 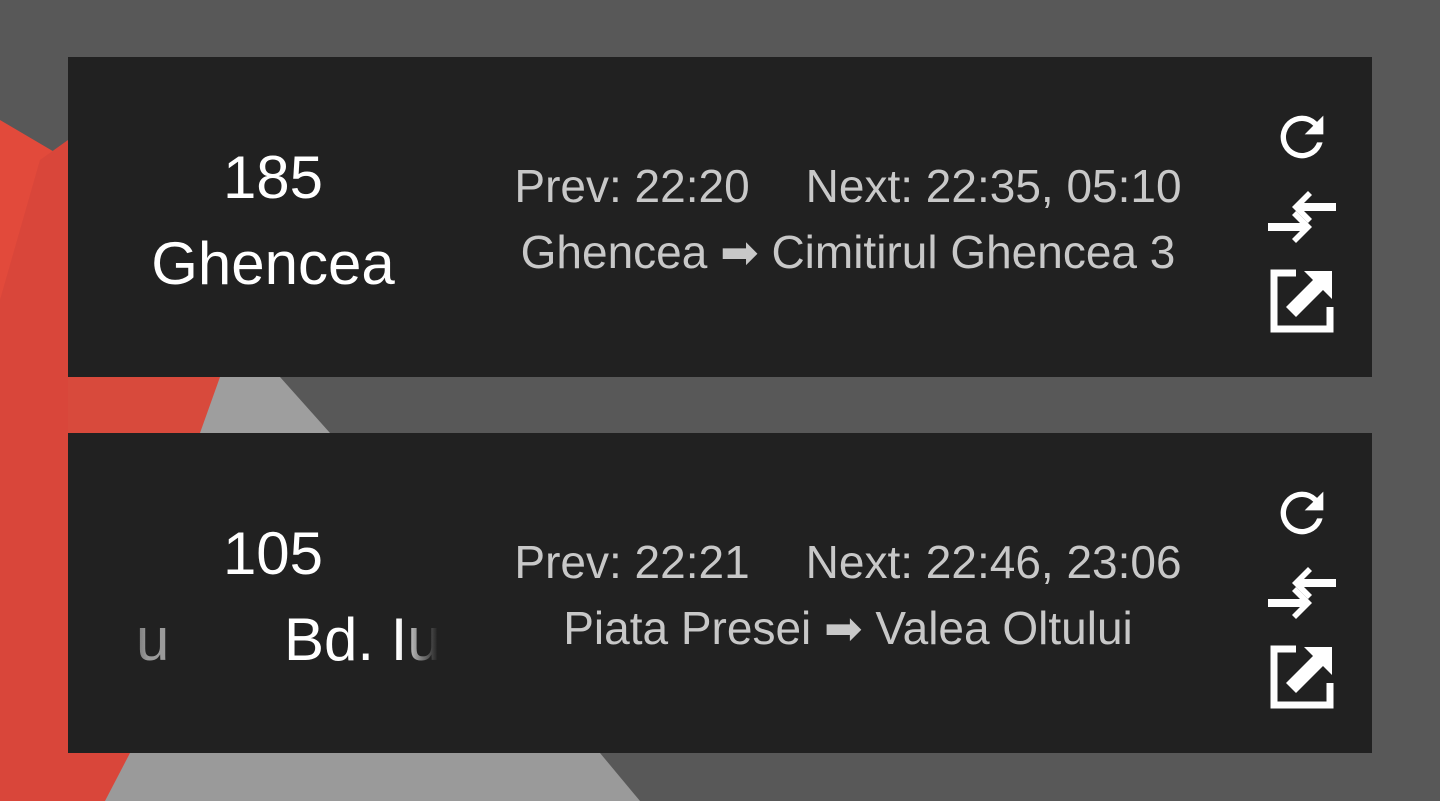 What do you see at coordinates (273, 553) in the screenshot?
I see `line-number: 105` at bounding box center [273, 553].